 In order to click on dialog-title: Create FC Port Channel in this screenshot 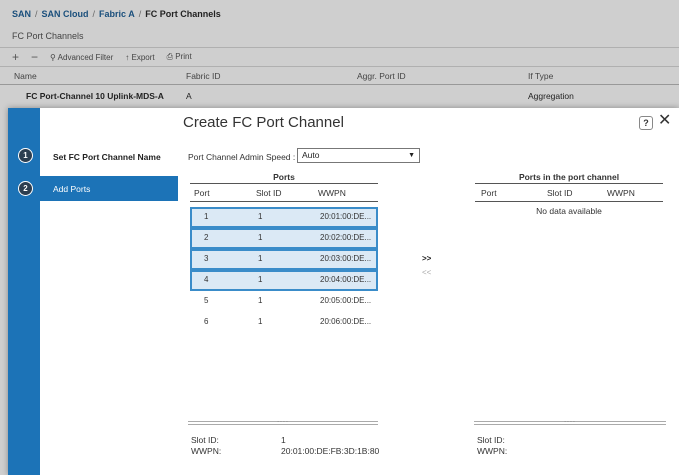, I will do `click(263, 122)`.